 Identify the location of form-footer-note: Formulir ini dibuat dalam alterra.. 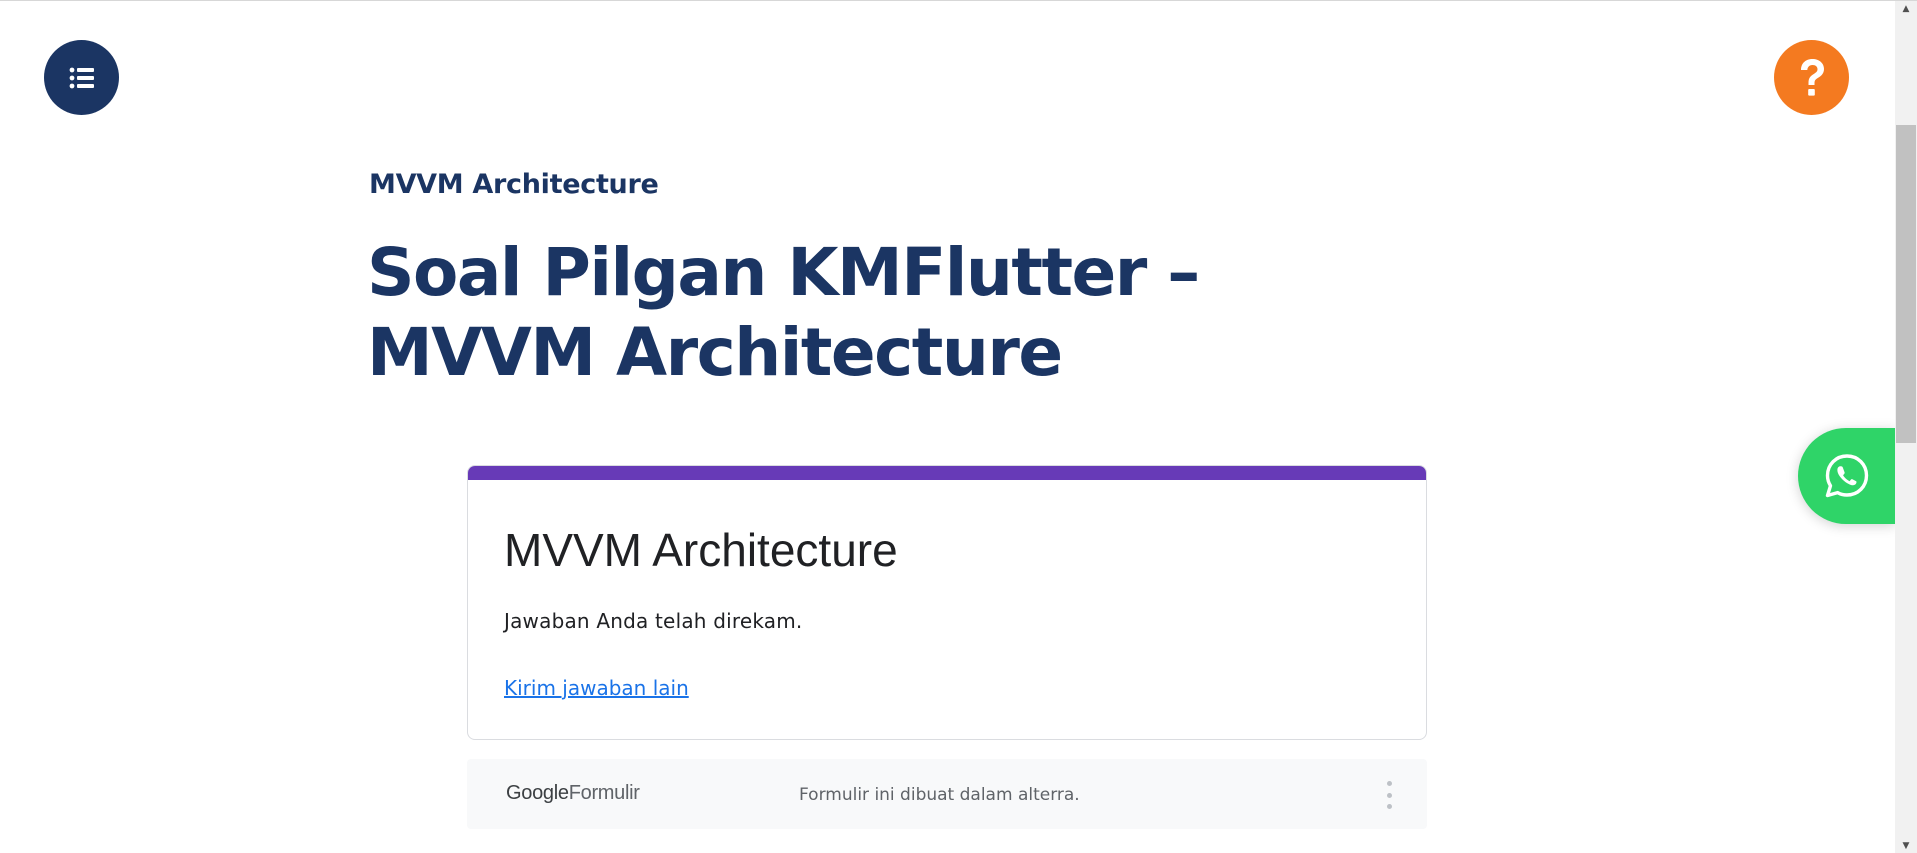
(939, 795).